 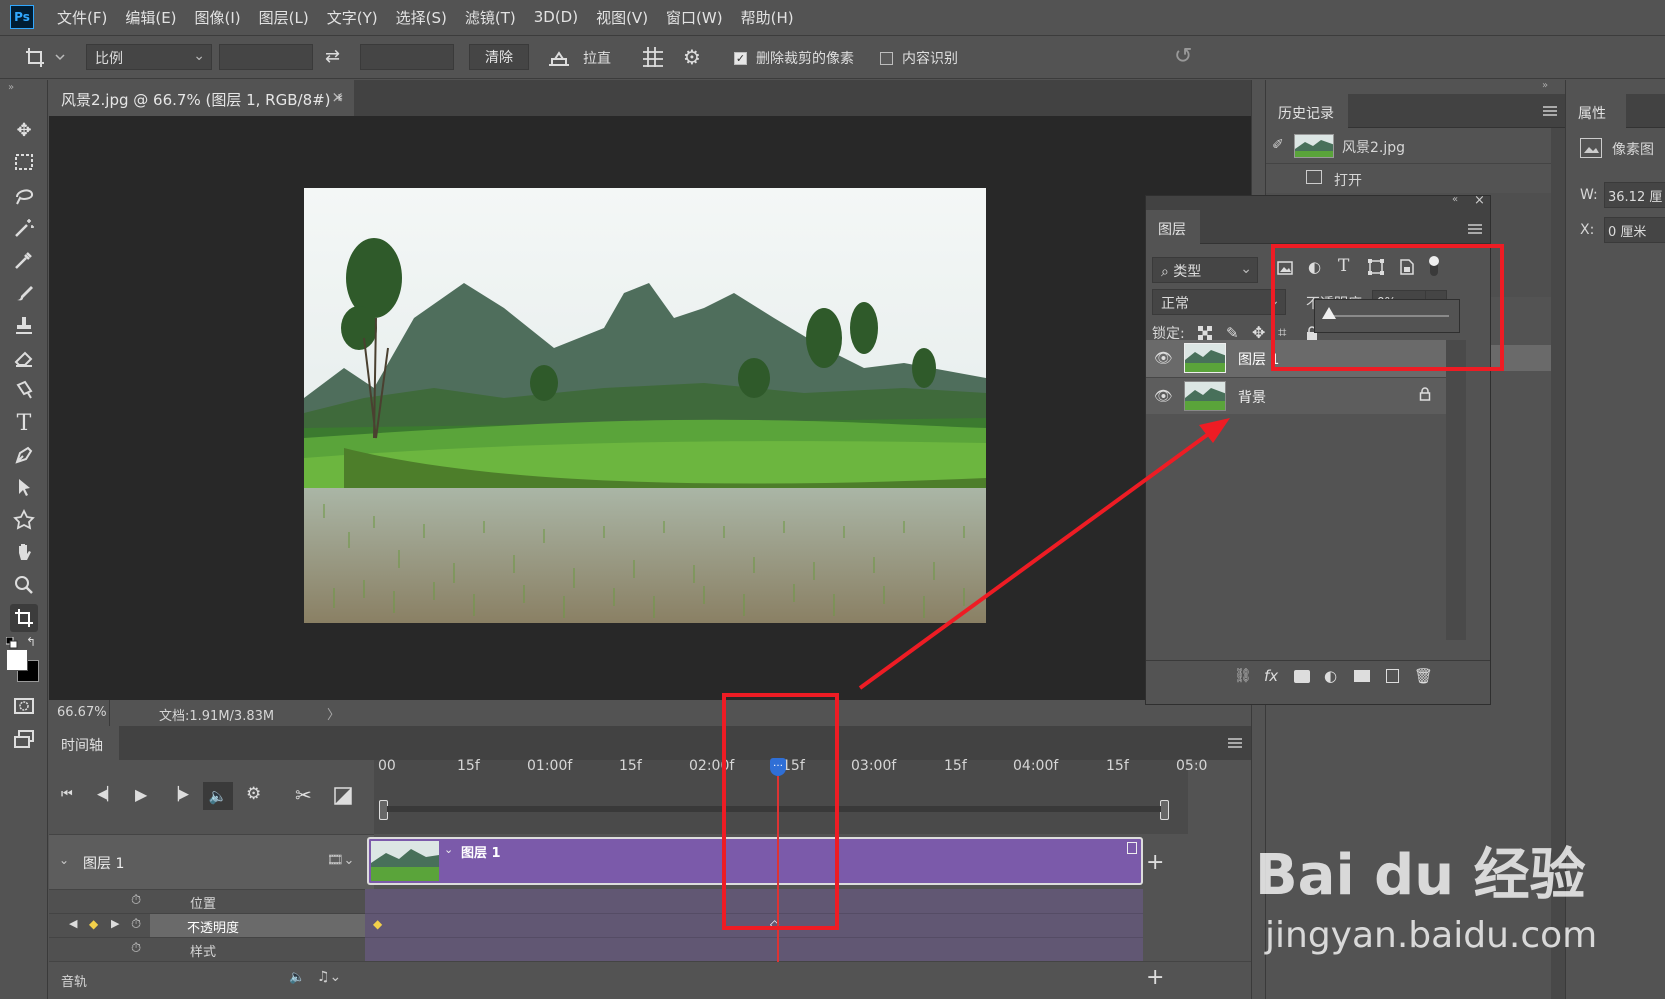 What do you see at coordinates (1420, 875) in the screenshot?
I see `watermark-brand: Bai du 经验` at bounding box center [1420, 875].